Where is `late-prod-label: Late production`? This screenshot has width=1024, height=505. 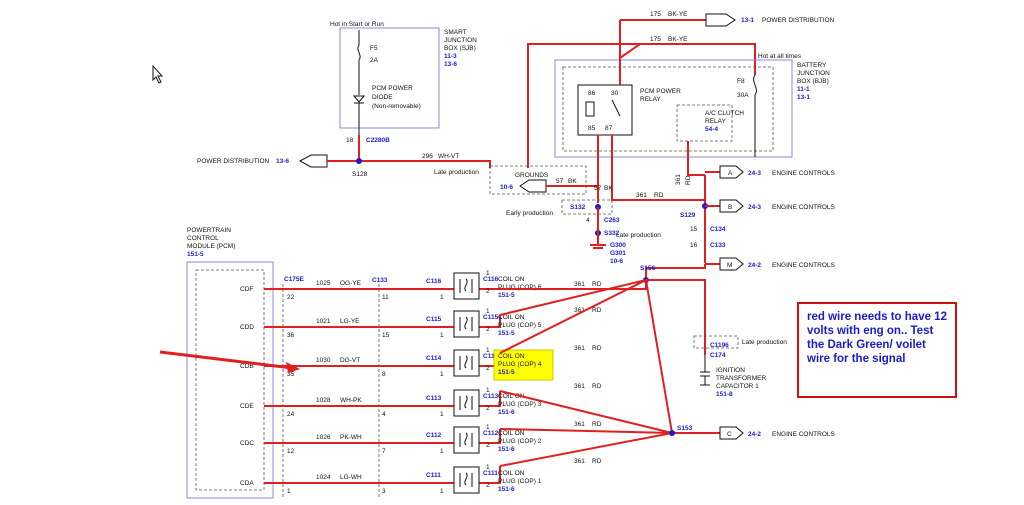 late-prod-label: Late production is located at coordinates (456, 172).